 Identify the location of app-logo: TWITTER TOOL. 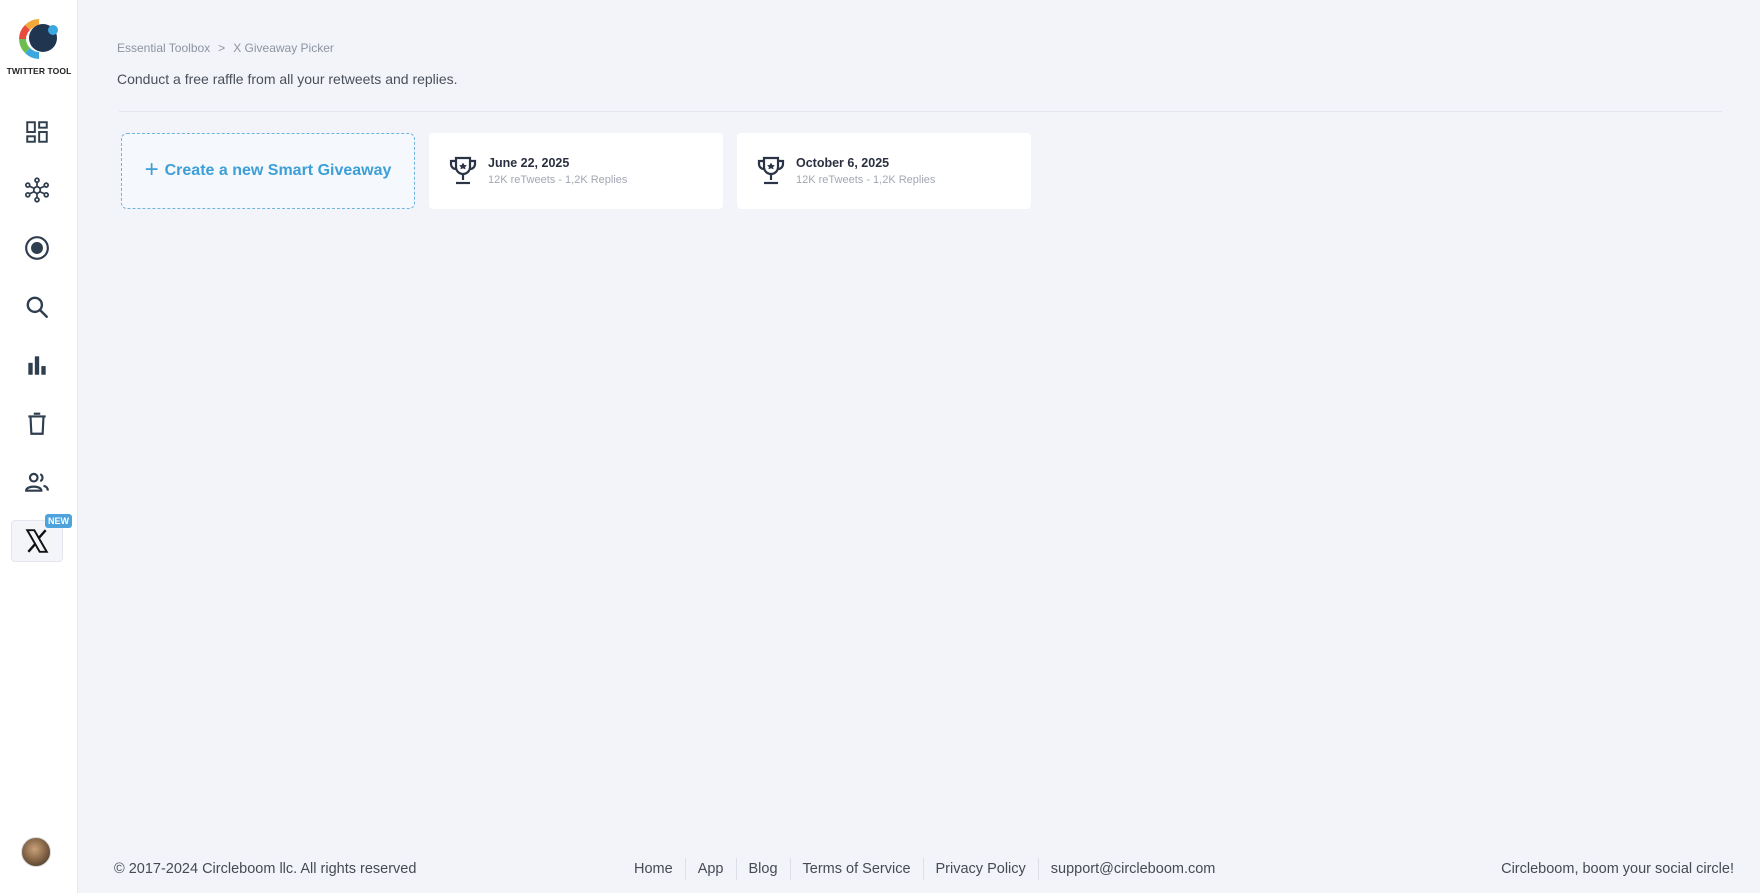
(39, 52).